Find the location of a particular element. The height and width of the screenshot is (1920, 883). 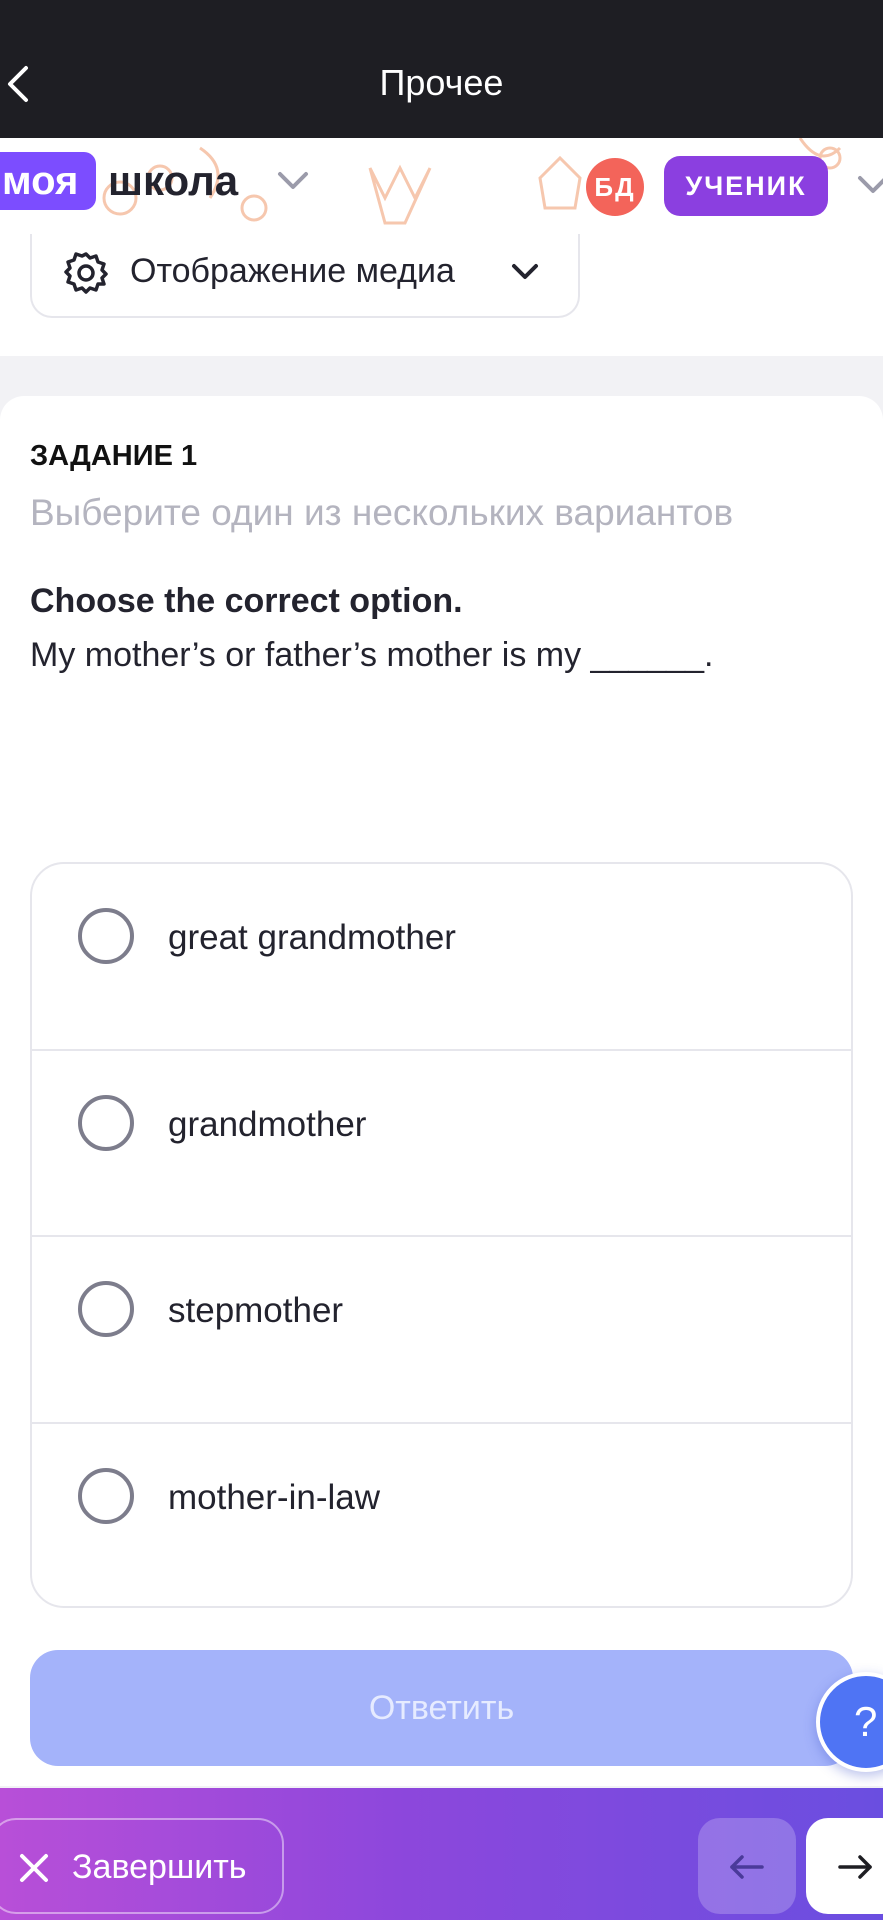

option-label: grandmother is located at coordinates (267, 1124).